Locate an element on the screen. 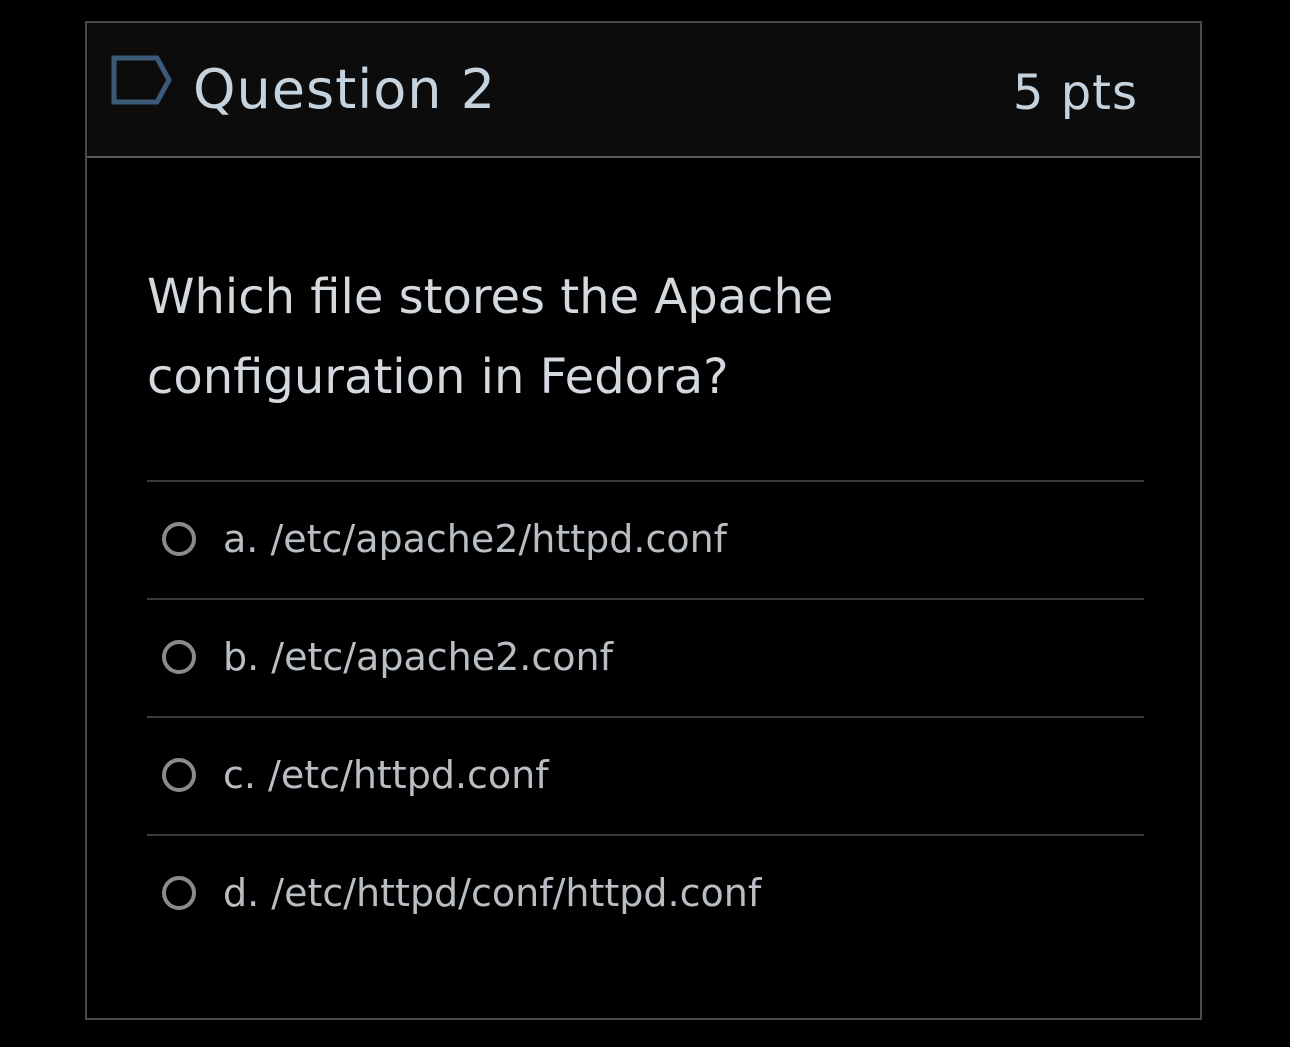 The height and width of the screenshot is (1047, 1290). answer-label: b. /etc/apache2.conf is located at coordinates (418, 657).